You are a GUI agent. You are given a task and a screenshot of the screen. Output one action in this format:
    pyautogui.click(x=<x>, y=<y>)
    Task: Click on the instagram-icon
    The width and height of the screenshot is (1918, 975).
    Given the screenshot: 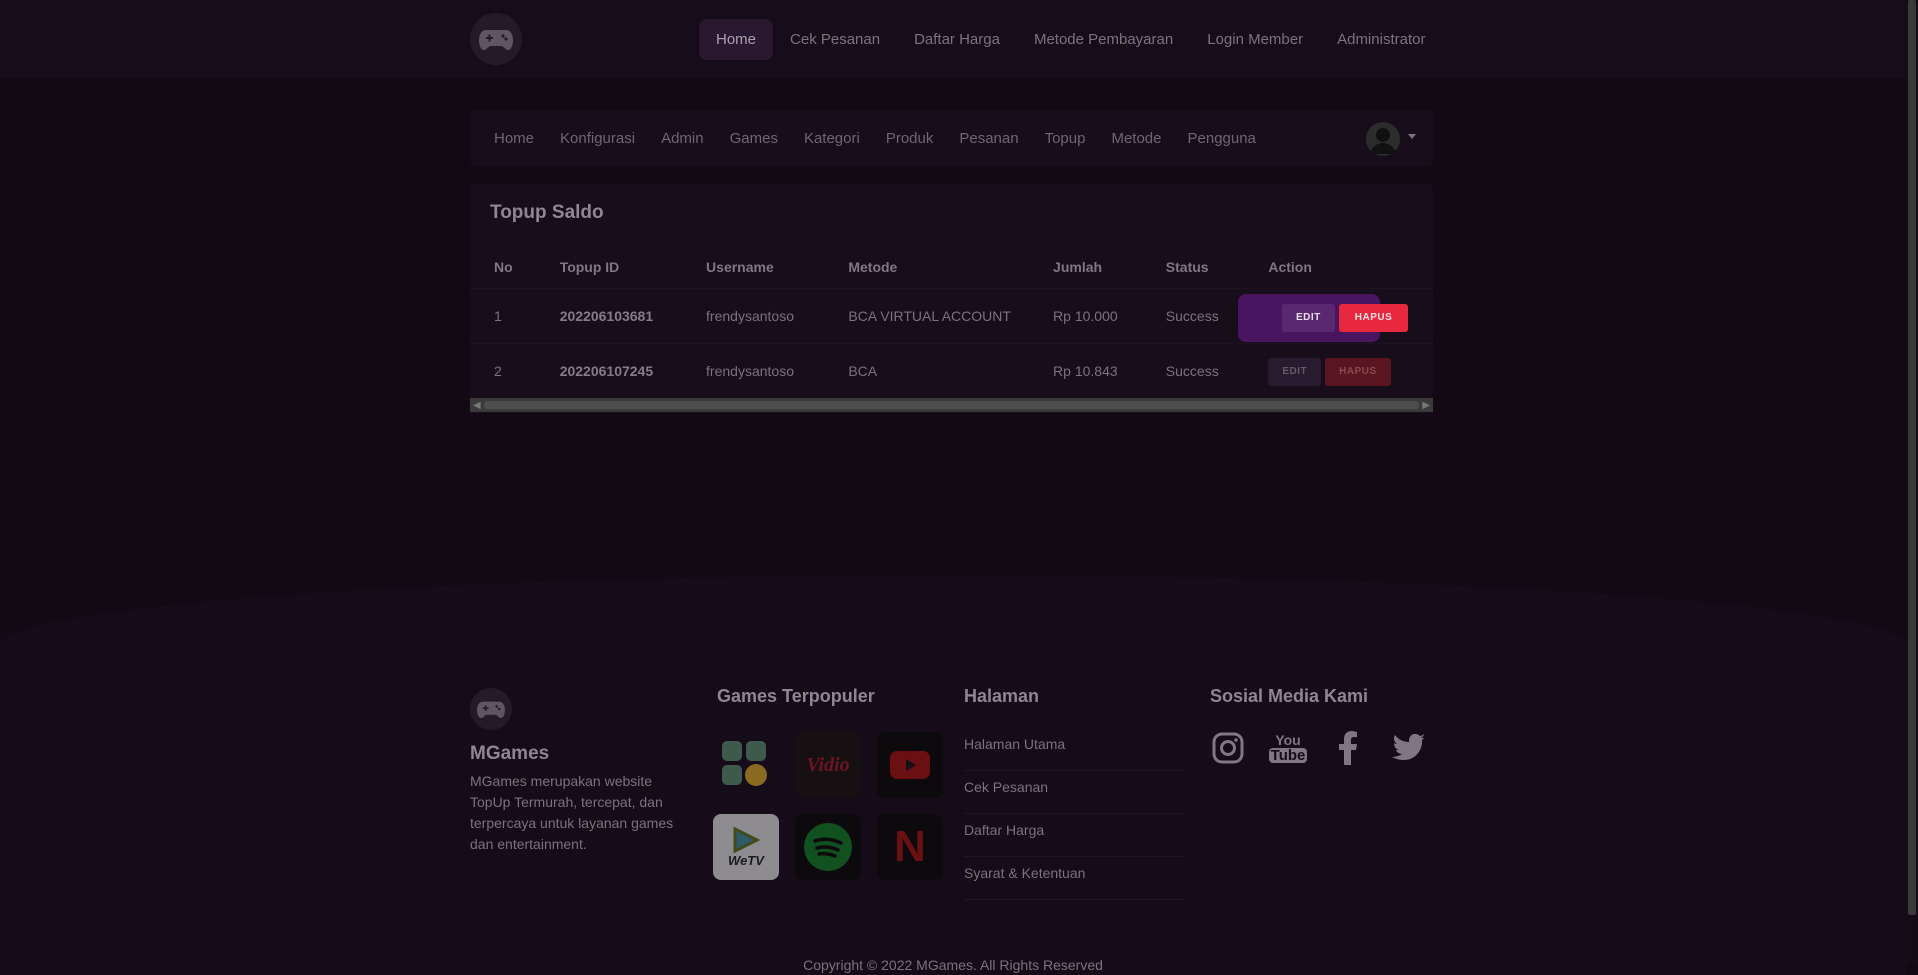 What is the action you would take?
    pyautogui.click(x=1228, y=748)
    